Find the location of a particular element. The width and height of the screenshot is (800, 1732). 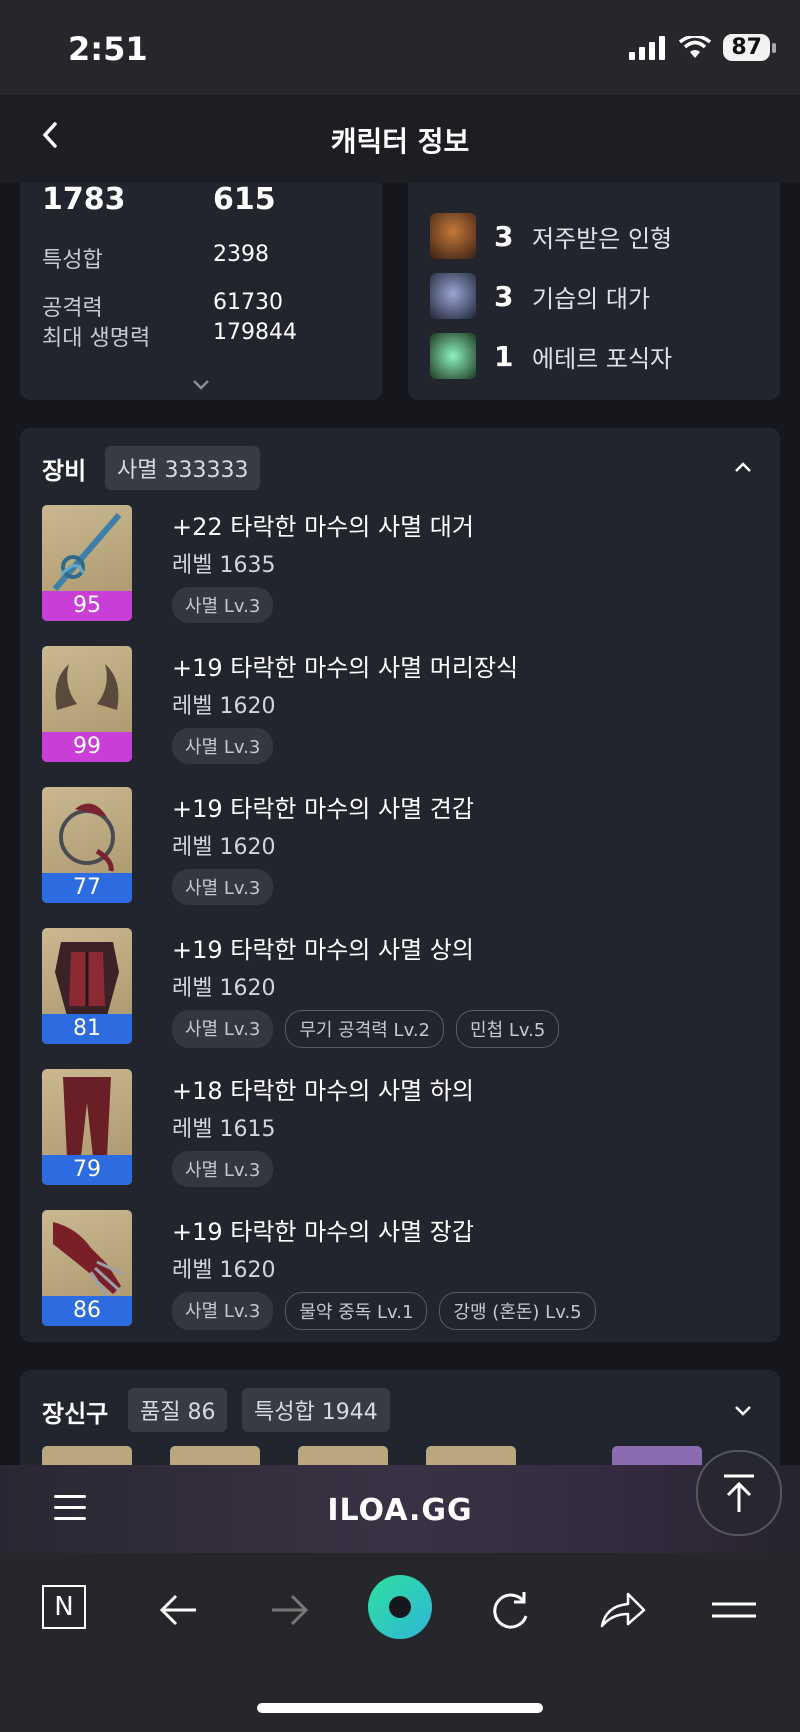

engraving-name: 기습의 대가 is located at coordinates (591, 298).